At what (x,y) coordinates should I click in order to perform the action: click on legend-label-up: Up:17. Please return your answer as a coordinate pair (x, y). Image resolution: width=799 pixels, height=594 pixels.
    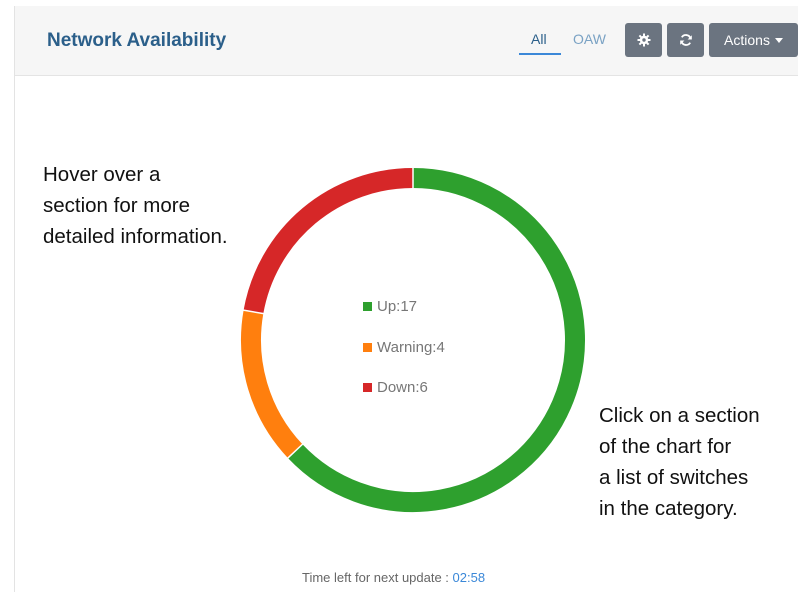
    Looking at the image, I should click on (397, 306).